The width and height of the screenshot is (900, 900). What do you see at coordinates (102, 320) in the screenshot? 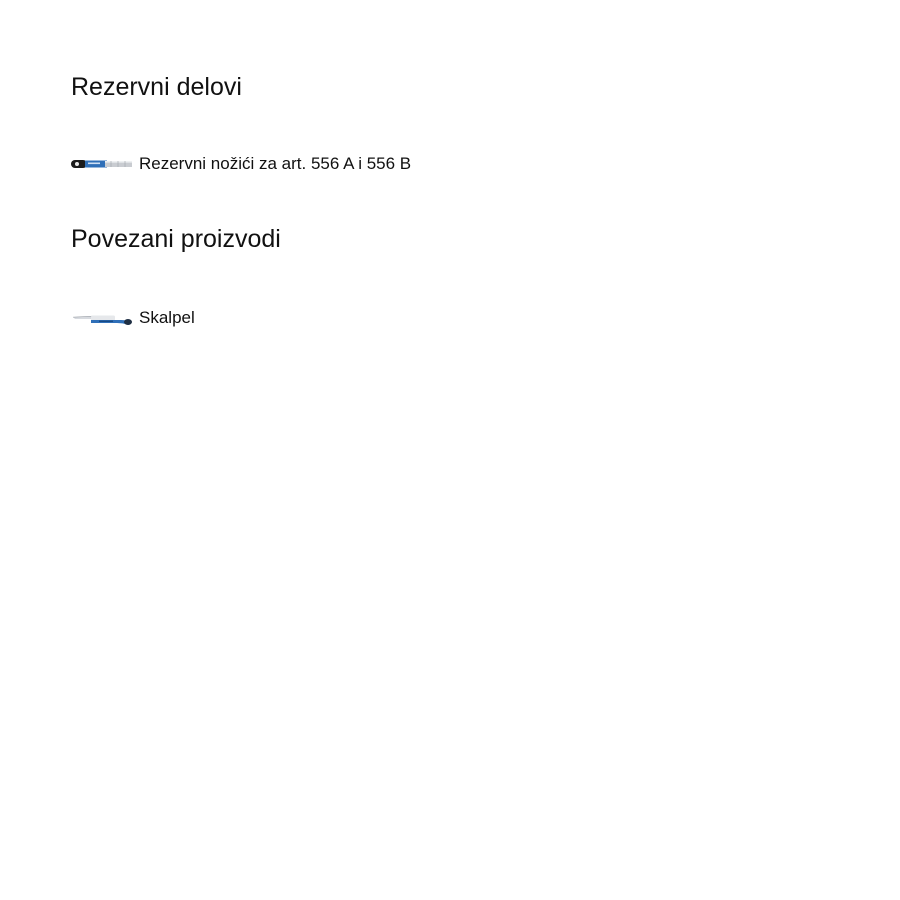
I see `utility-knife-icon` at bounding box center [102, 320].